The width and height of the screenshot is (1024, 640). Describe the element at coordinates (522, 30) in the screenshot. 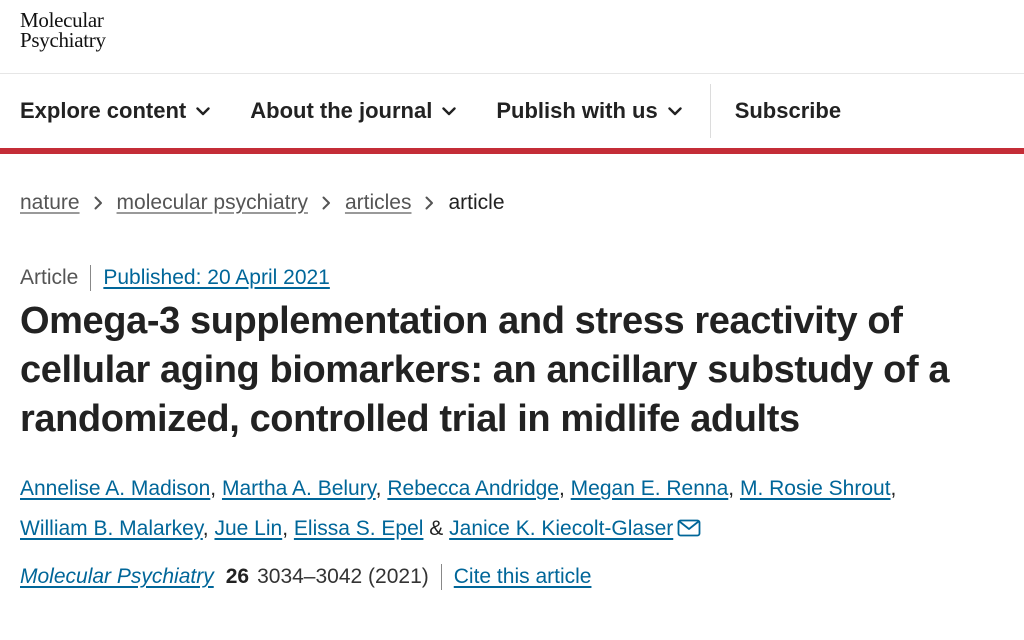

I see `journal-logo: Molecular Psychiatry` at that location.